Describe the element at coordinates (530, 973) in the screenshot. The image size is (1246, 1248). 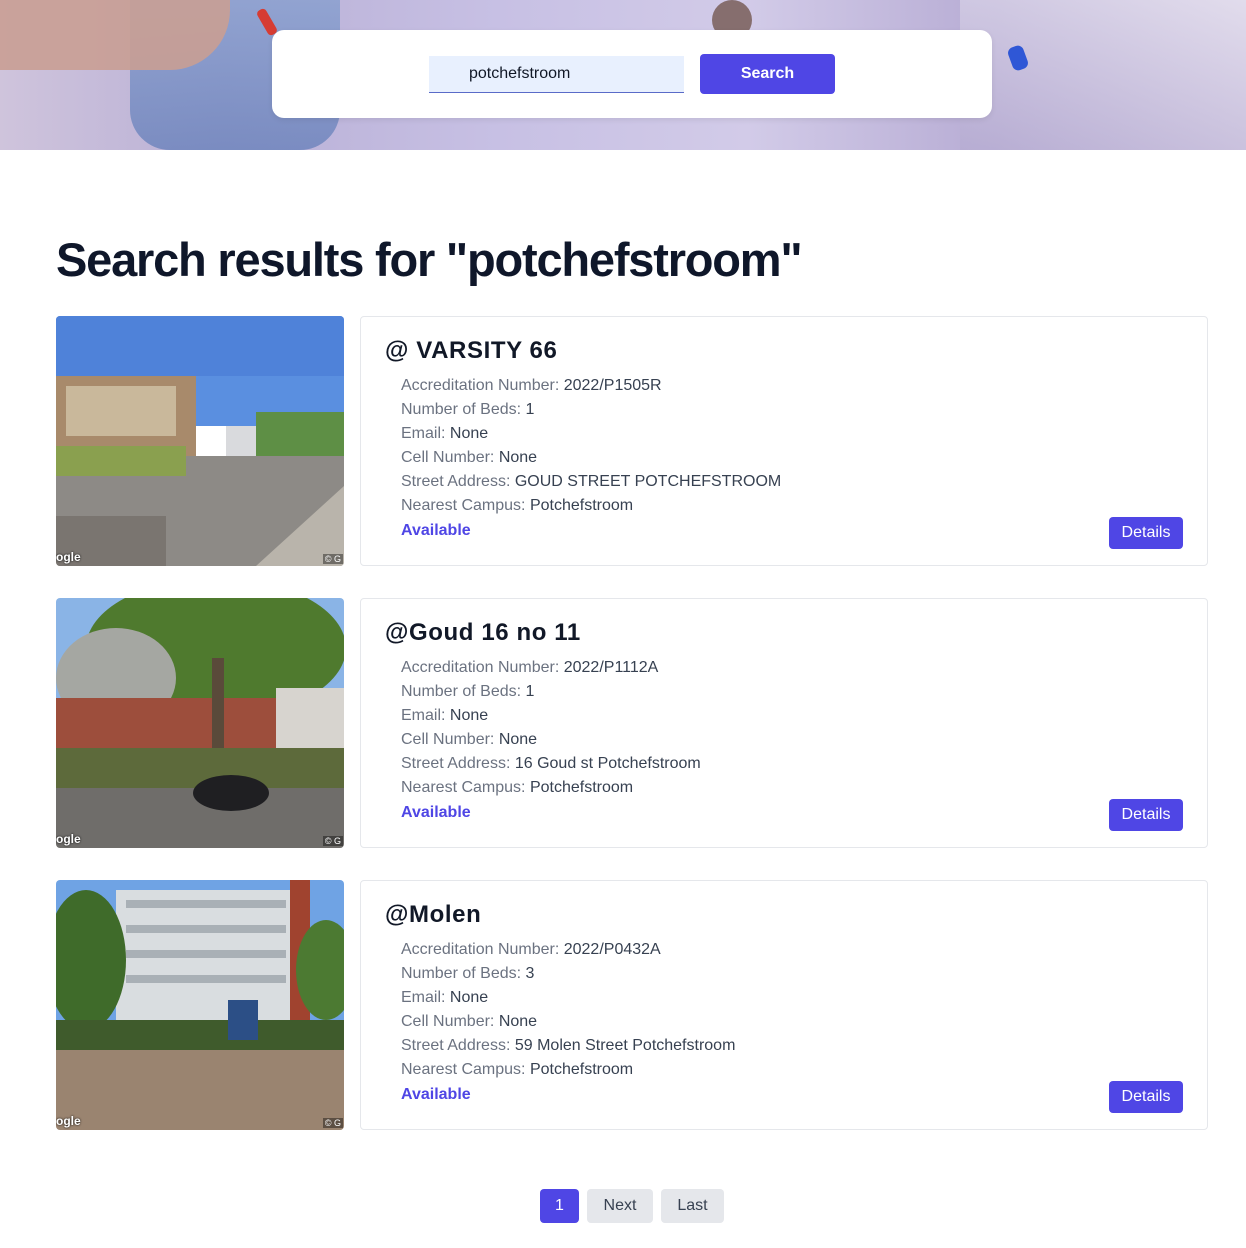
I see `beds-value: 3` at that location.